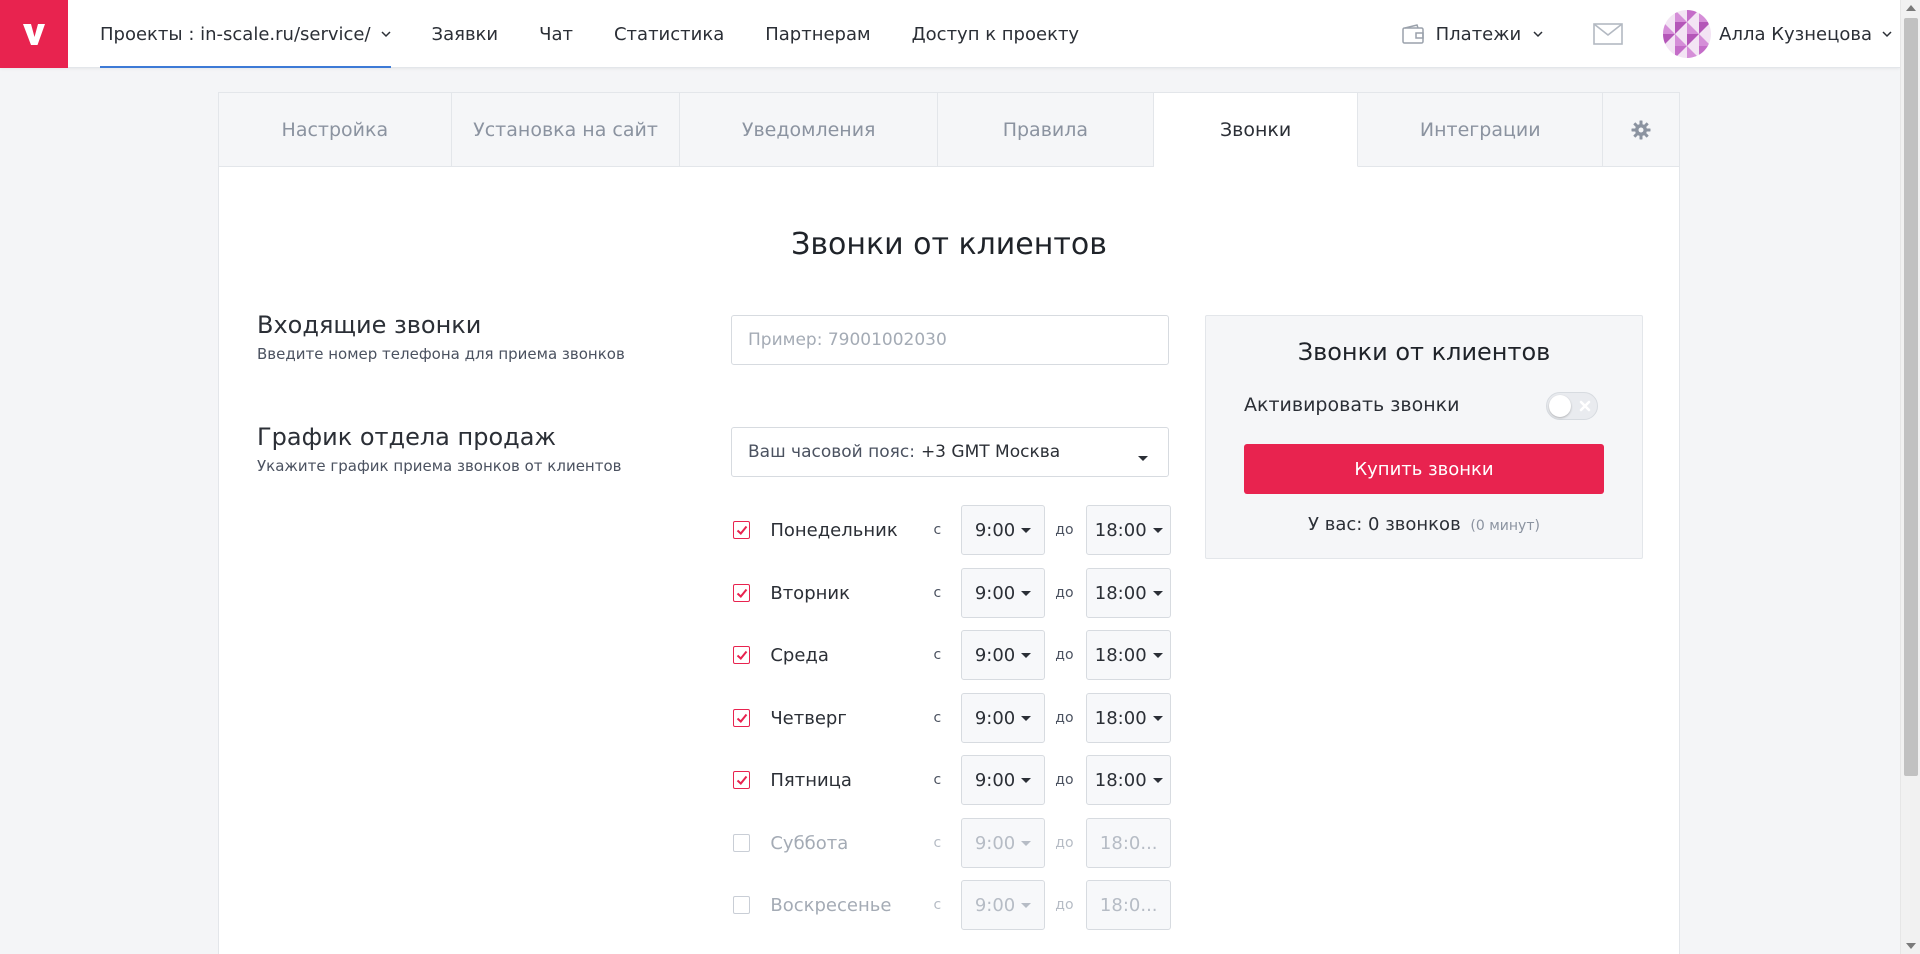 The image size is (1920, 954). What do you see at coordinates (950, 340) in the screenshot?
I see `phone-input` at bounding box center [950, 340].